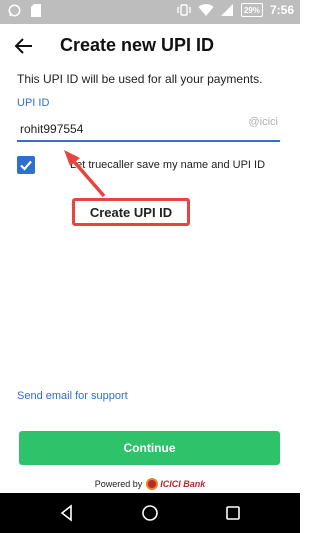 This screenshot has height=533, width=320. I want to click on back-triangle-icon, so click(67, 513).